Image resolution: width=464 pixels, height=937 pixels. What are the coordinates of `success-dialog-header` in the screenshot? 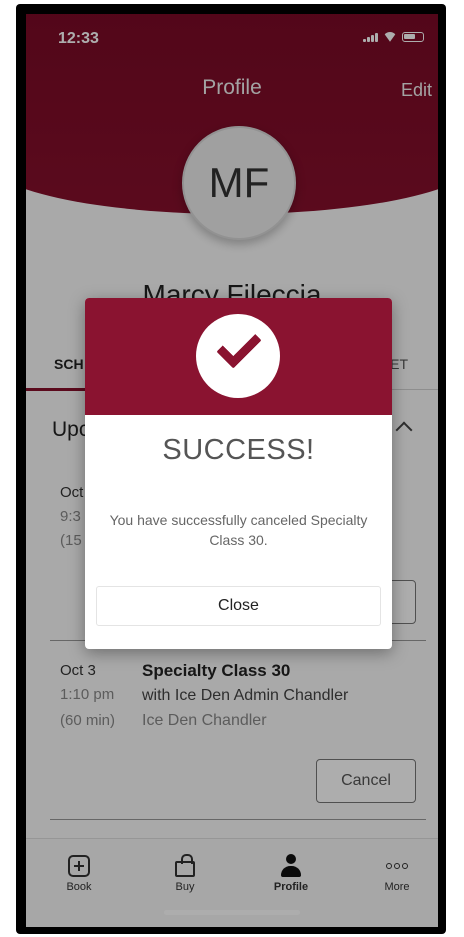 It's located at (238, 356).